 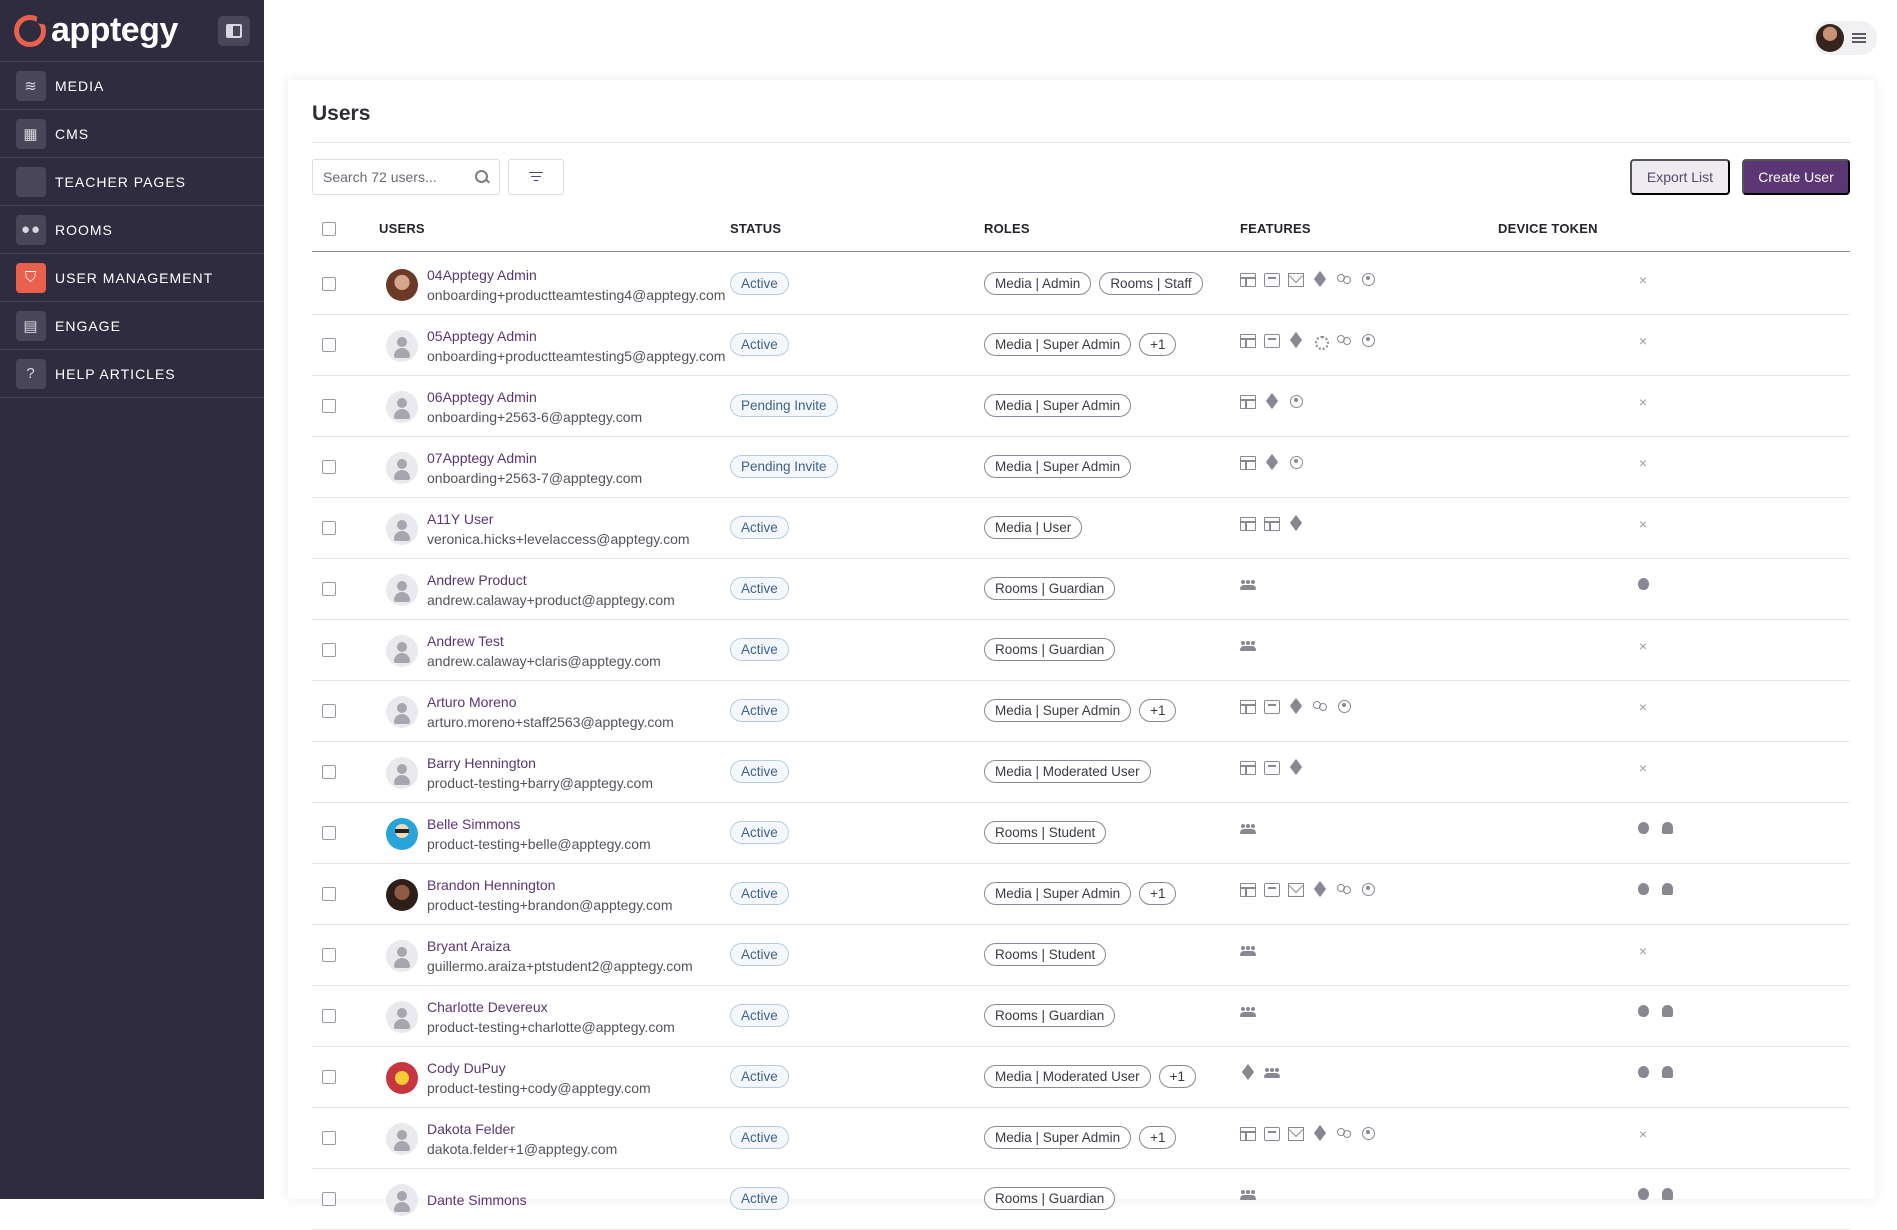 What do you see at coordinates (1796, 177) in the screenshot?
I see `create-user-button: Create User` at bounding box center [1796, 177].